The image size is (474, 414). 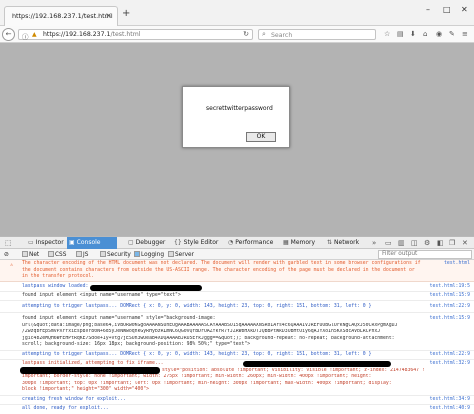 I want to click on close-tab-icon: ×, so click(x=108, y=15).